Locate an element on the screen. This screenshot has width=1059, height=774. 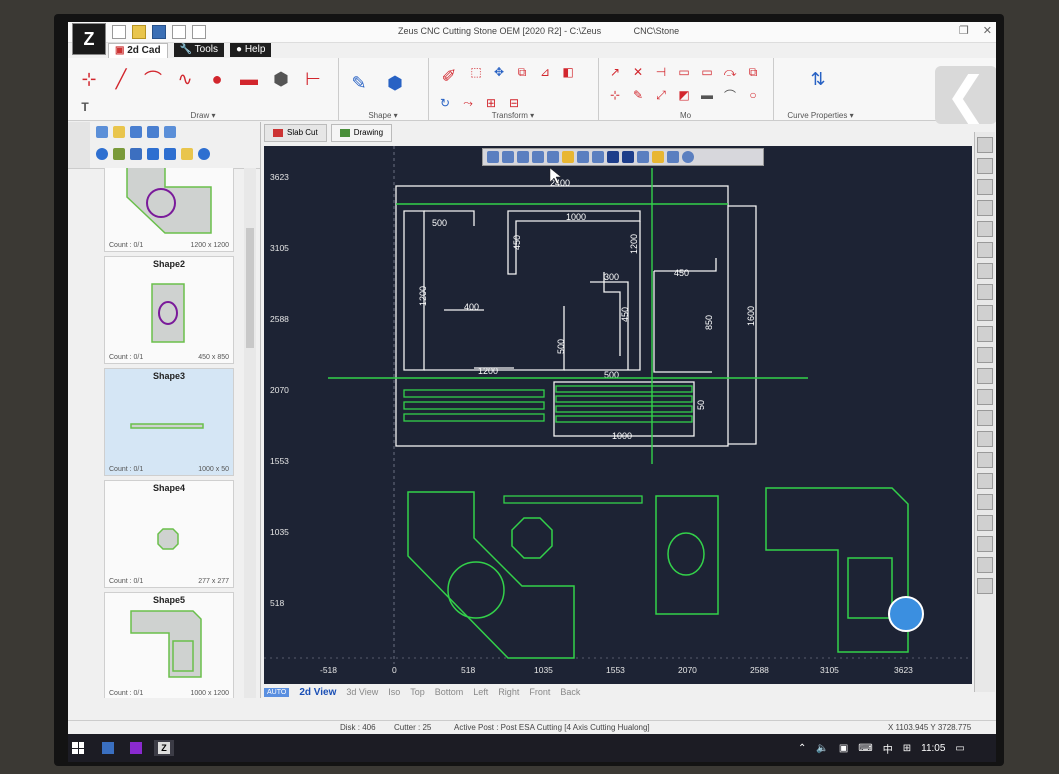
tab-2d-cad: ▣ 2d Cad is located at coordinates (138, 50).